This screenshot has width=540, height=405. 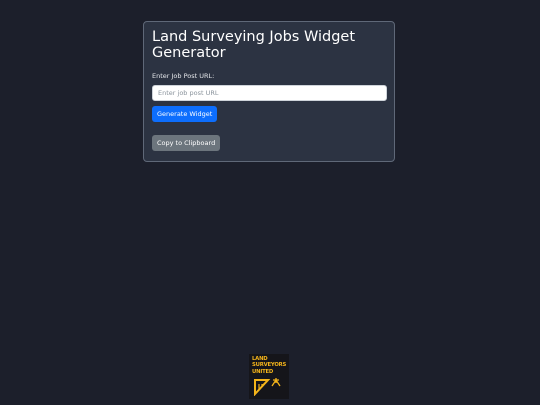 I want to click on logo-text: LAND SURVEYORS UNITED, so click(x=269, y=365).